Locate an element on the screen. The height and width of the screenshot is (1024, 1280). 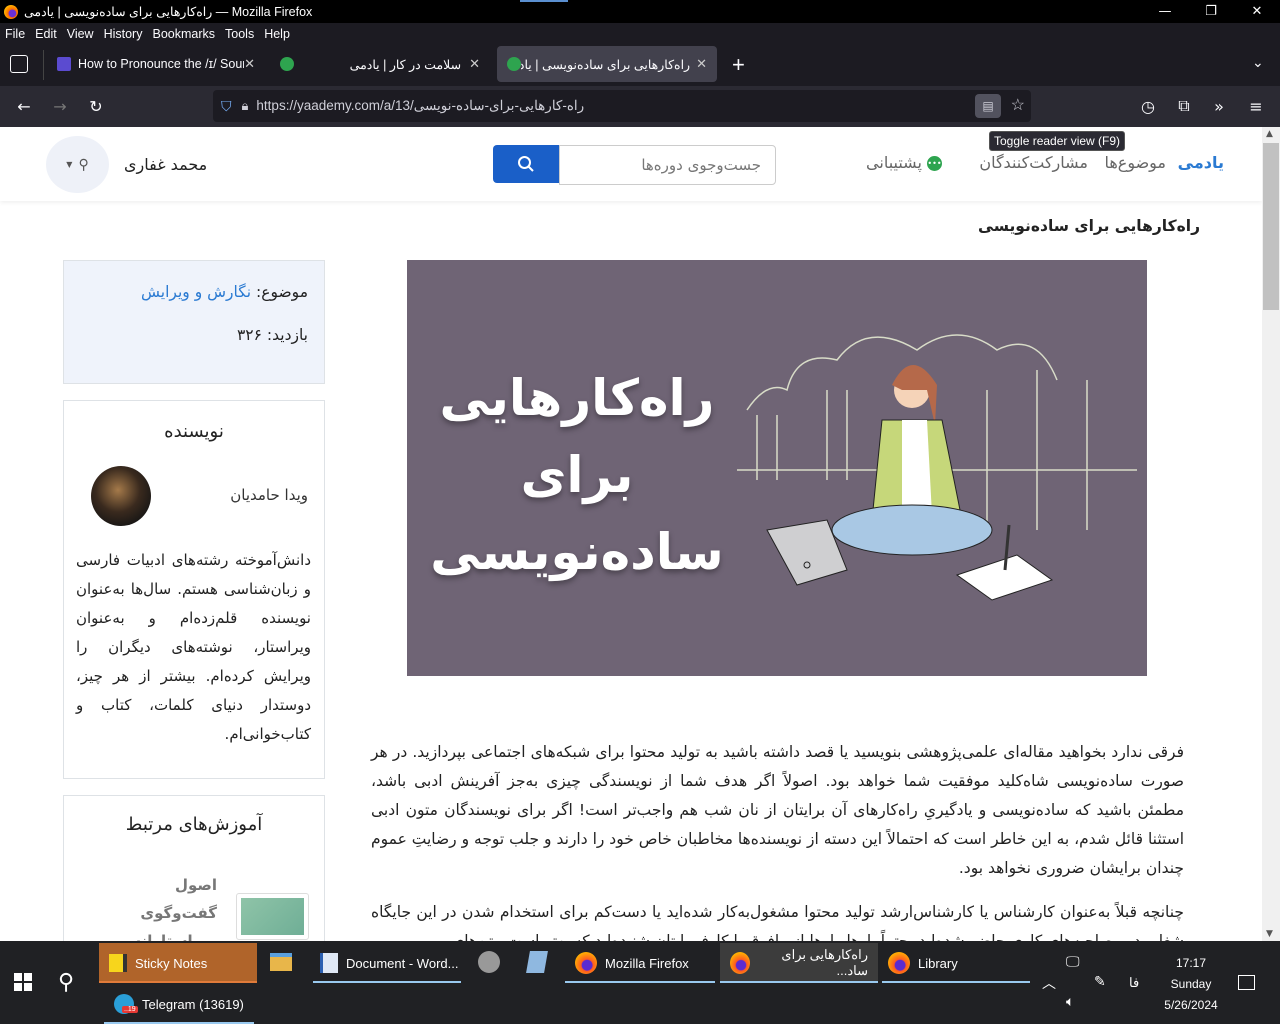
article-title: راه‌کارهایی برای ساده‌نویسی is located at coordinates (1089, 226).